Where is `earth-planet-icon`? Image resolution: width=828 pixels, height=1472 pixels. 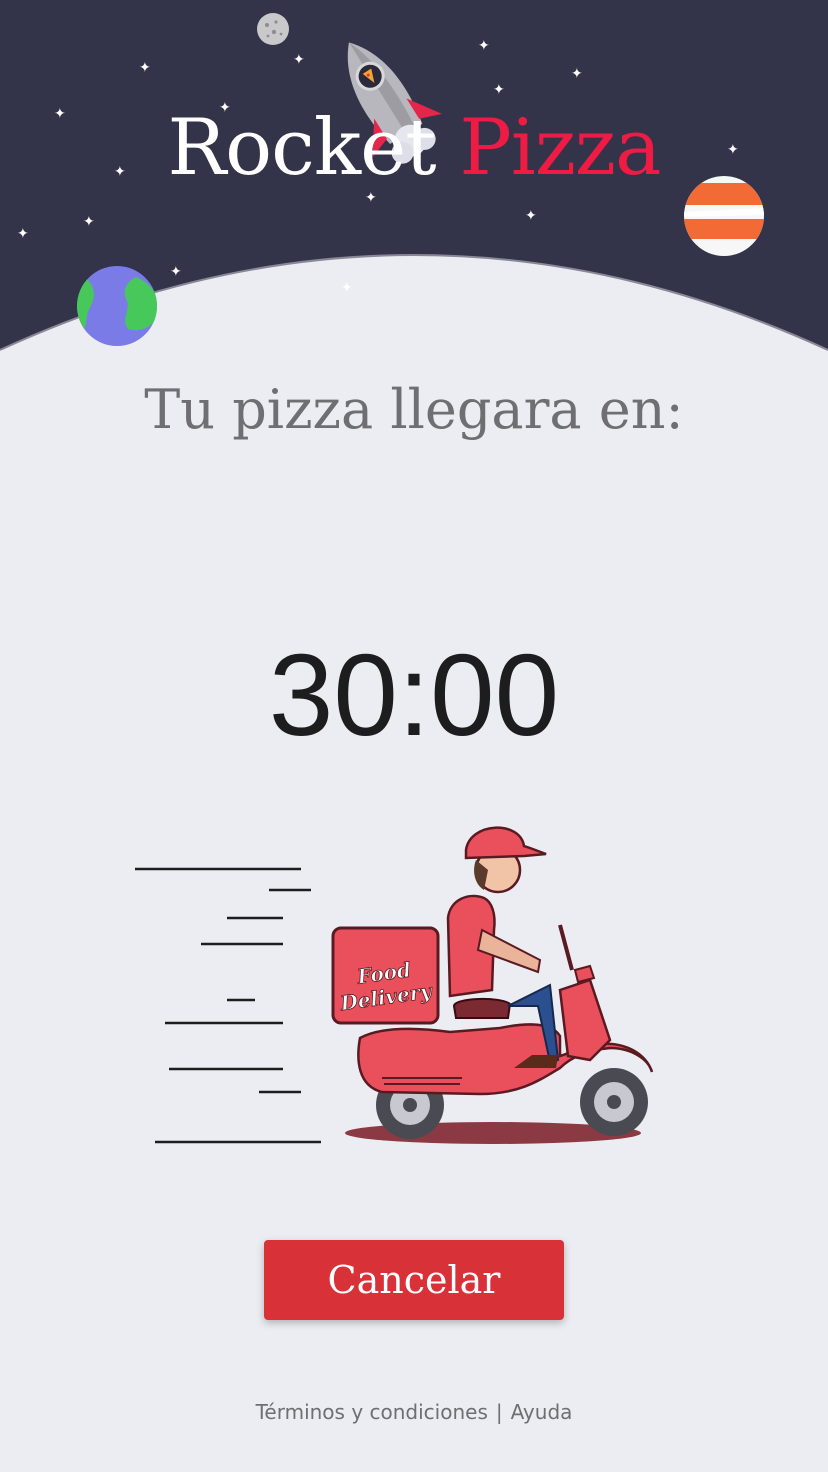 earth-planet-icon is located at coordinates (117, 306).